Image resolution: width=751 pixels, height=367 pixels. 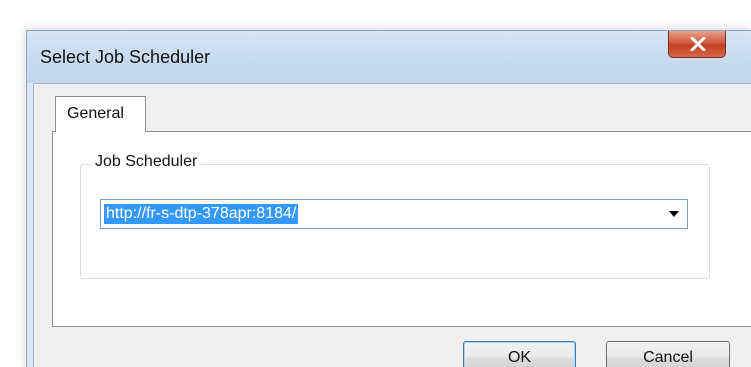 What do you see at coordinates (201, 214) in the screenshot?
I see `job-scheduler-selected-value: http://fr-s-dtp-378apr:8184/` at bounding box center [201, 214].